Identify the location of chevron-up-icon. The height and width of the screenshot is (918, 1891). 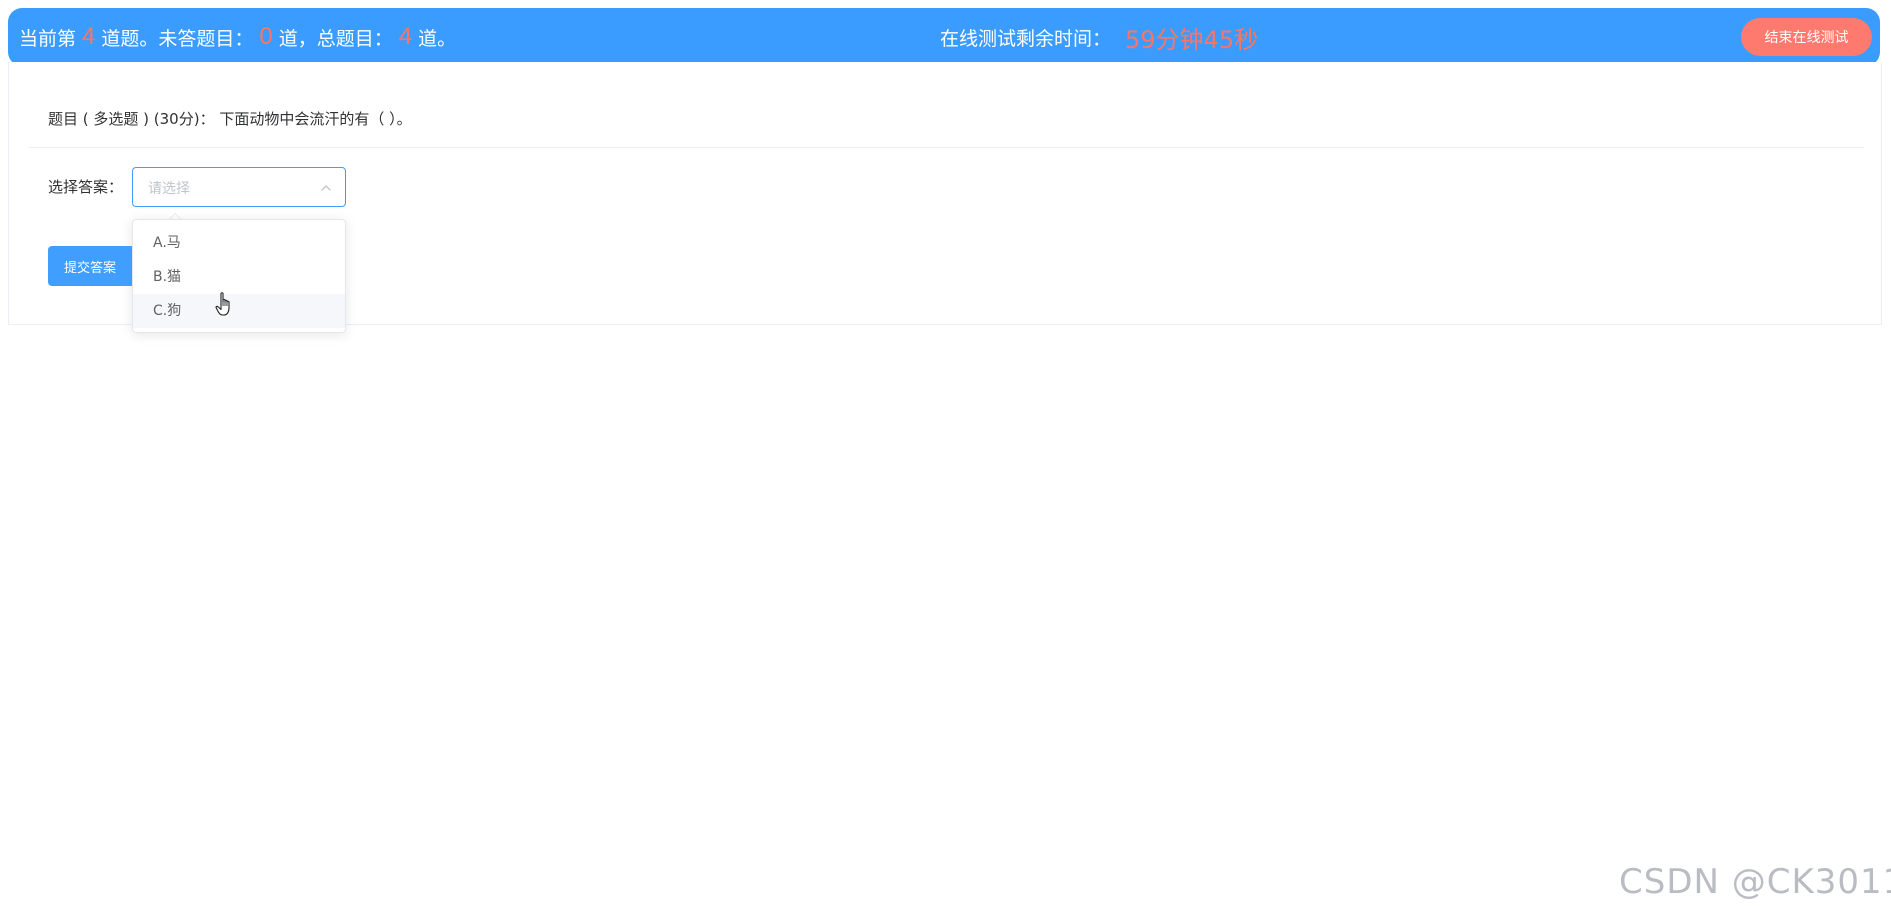
(326, 188).